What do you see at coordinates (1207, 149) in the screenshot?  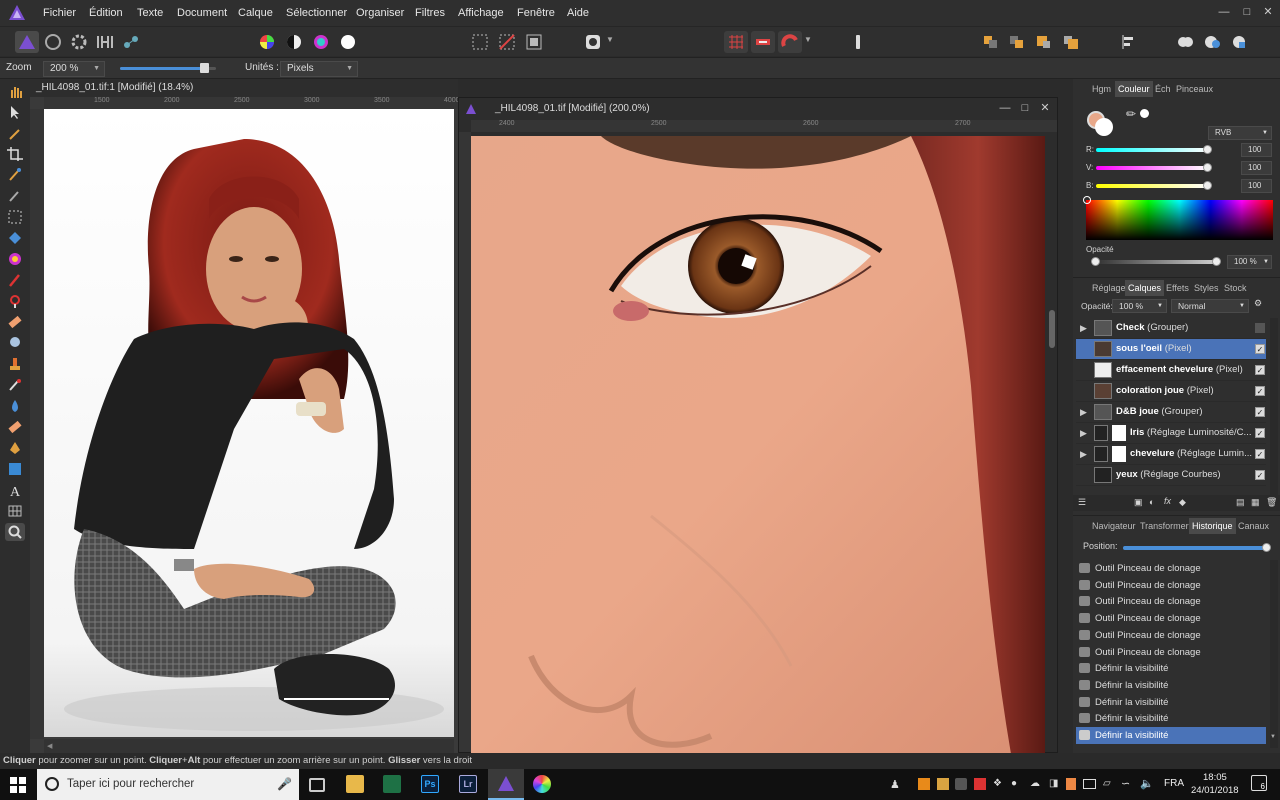 I see `r-slider-handle` at bounding box center [1207, 149].